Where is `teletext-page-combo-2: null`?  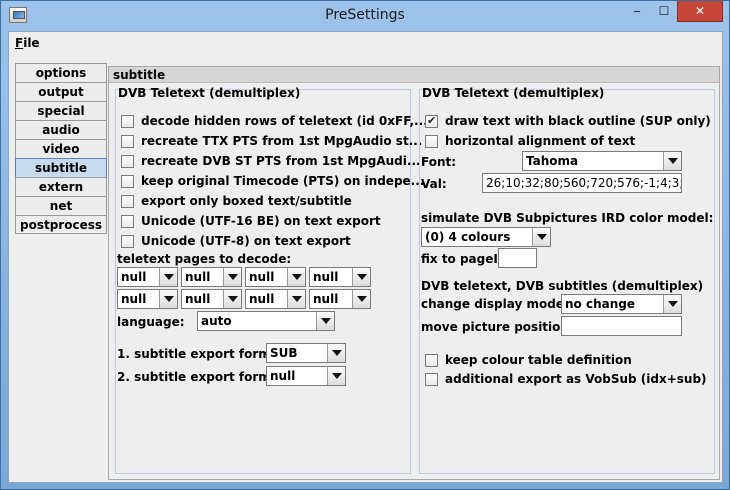
teletext-page-combo-2: null is located at coordinates (211, 277).